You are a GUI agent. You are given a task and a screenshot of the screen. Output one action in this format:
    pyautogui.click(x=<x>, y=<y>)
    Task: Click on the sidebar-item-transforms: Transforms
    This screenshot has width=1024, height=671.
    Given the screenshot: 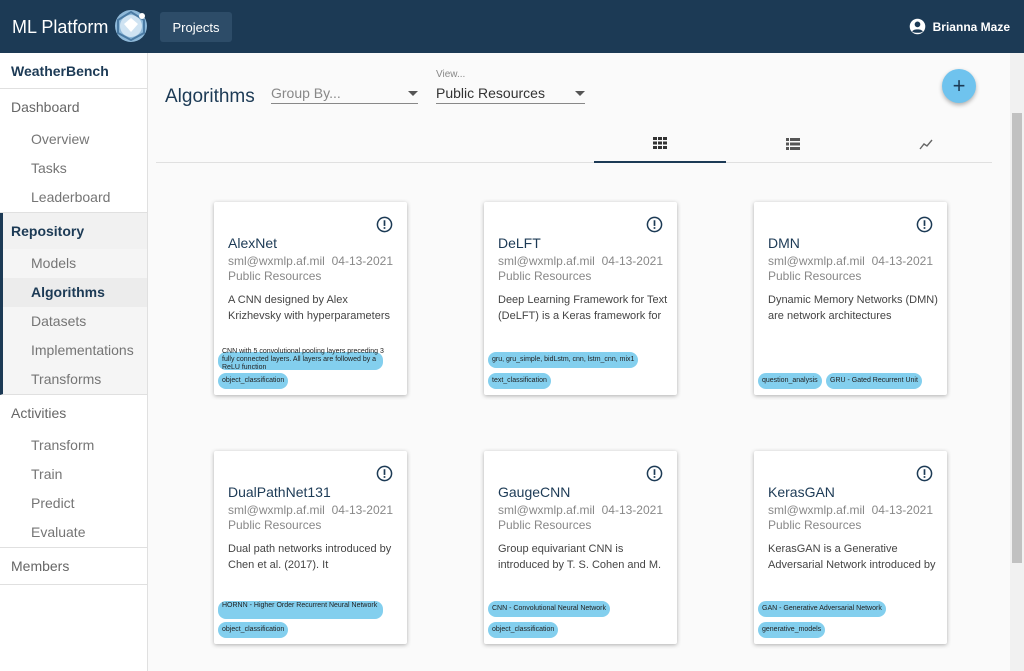 What is the action you would take?
    pyautogui.click(x=75, y=379)
    